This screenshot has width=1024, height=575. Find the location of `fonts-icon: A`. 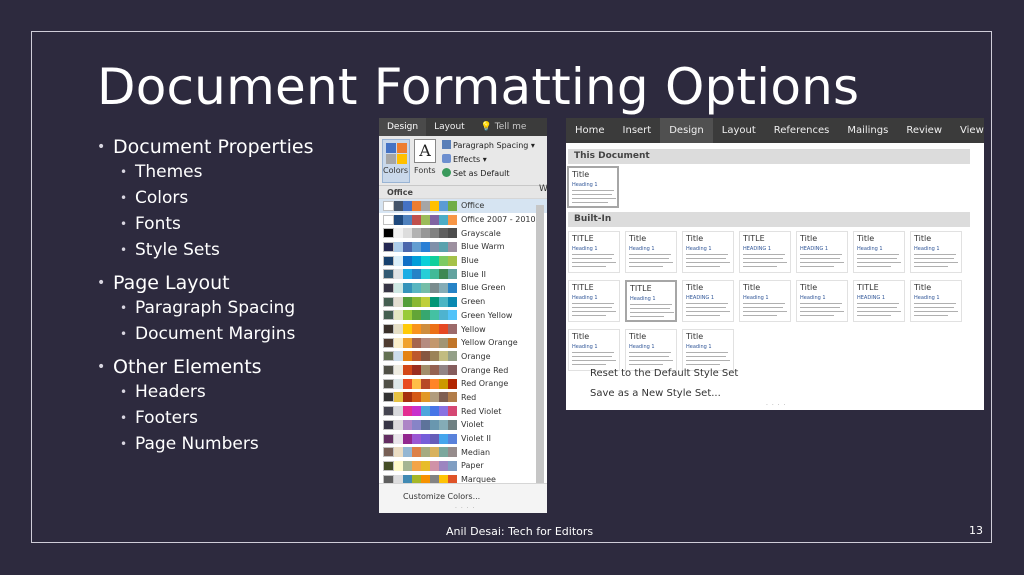

fonts-icon: A is located at coordinates (425, 151).